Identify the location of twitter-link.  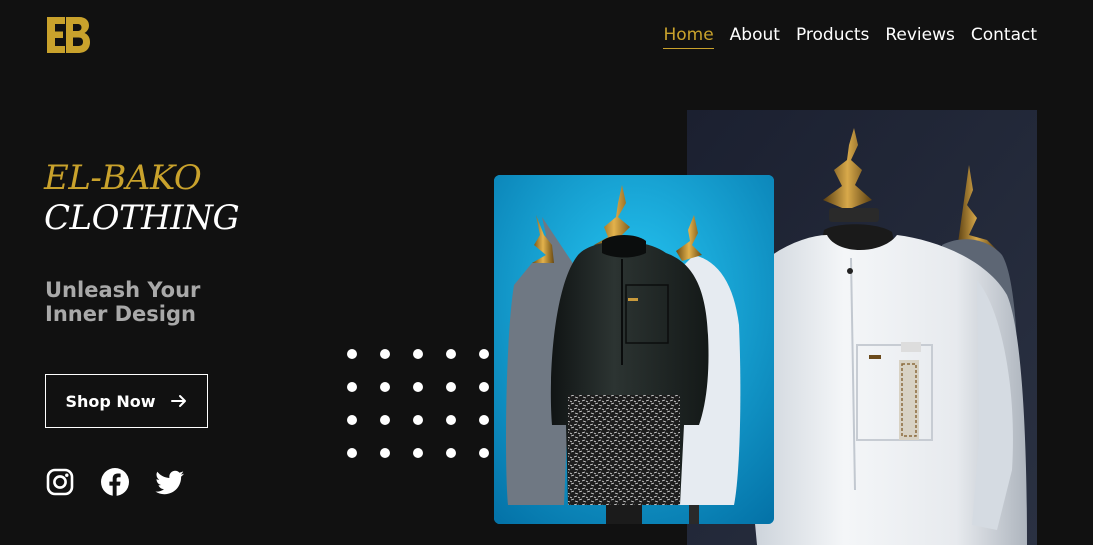
(170, 482).